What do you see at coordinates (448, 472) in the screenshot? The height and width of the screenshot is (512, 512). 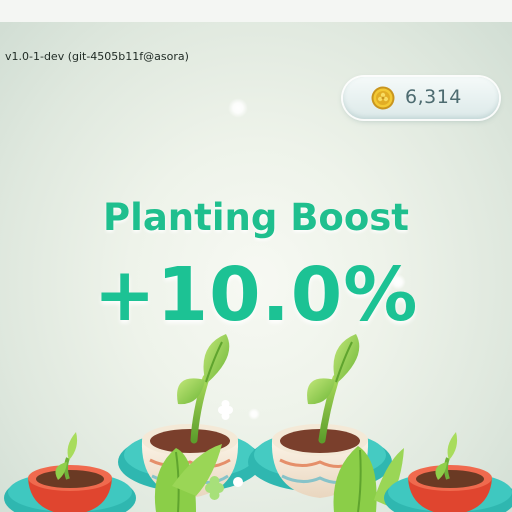 I see `seedling-red-pot-right` at bounding box center [448, 472].